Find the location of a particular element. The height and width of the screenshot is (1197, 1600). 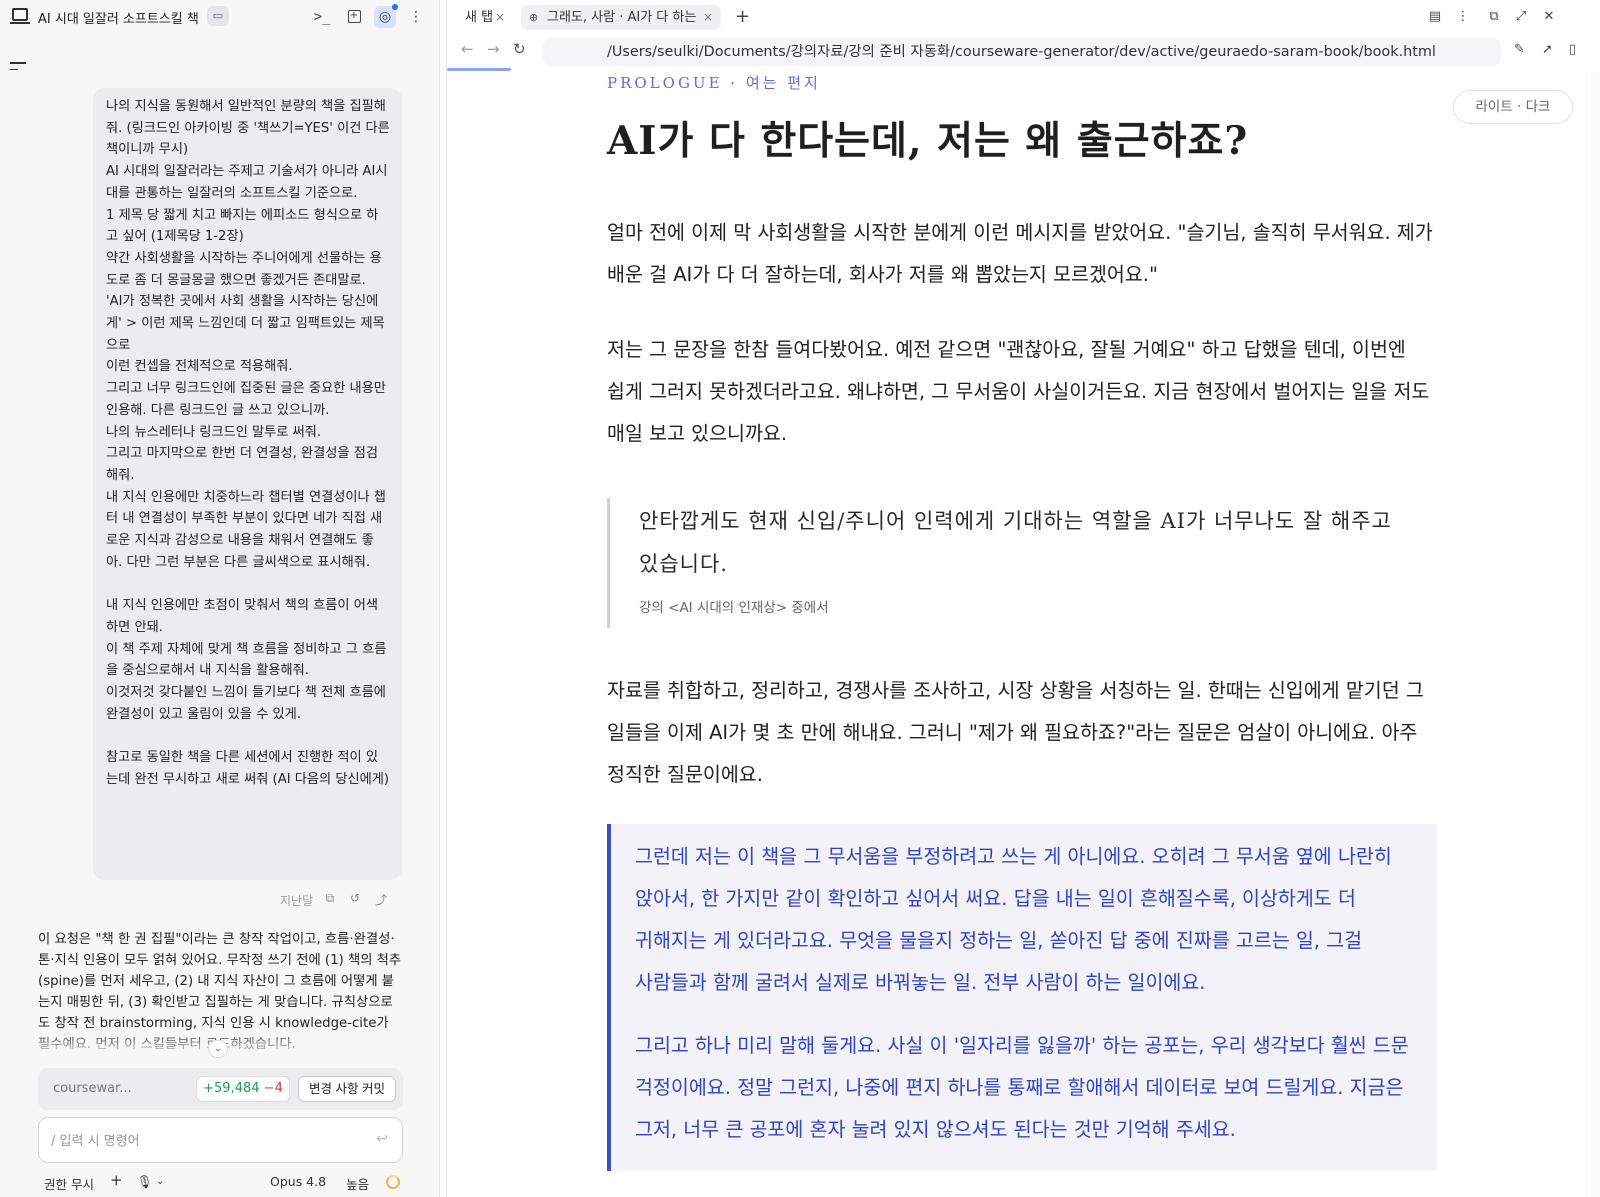

forward-icon: → is located at coordinates (493, 49).